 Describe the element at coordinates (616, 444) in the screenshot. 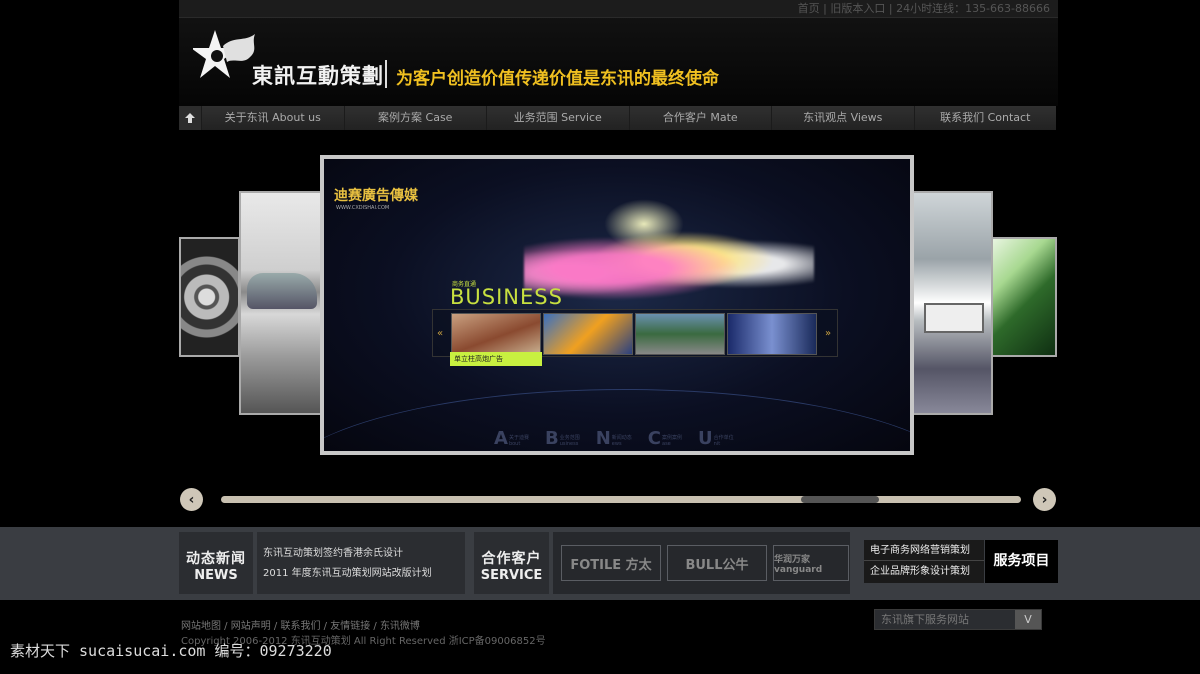

I see `slide-nav-en: ews` at that location.